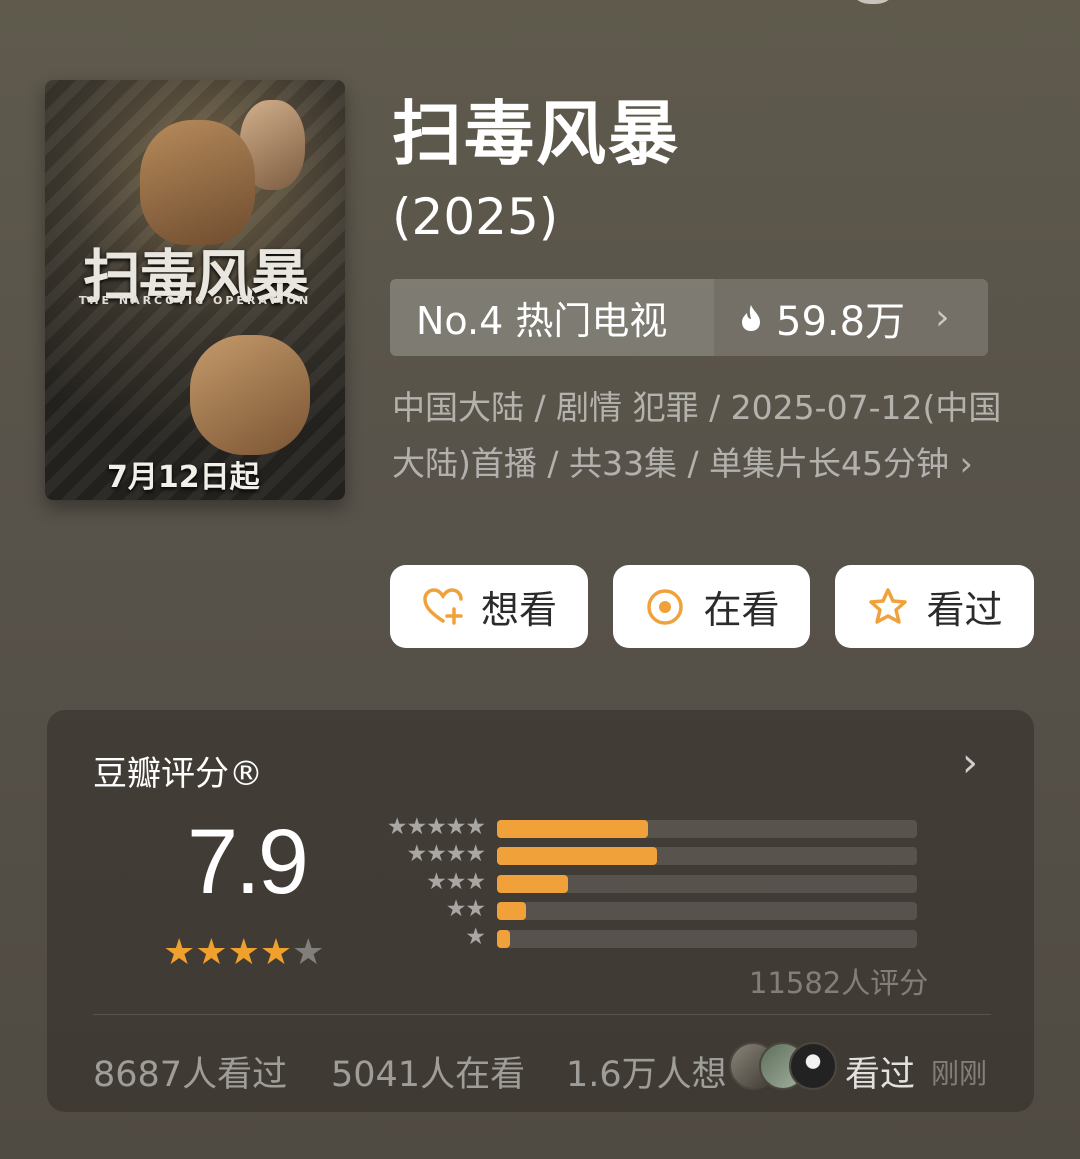 This screenshot has width=1080, height=1159. Describe the element at coordinates (665, 606) in the screenshot. I see `target-icon` at that location.